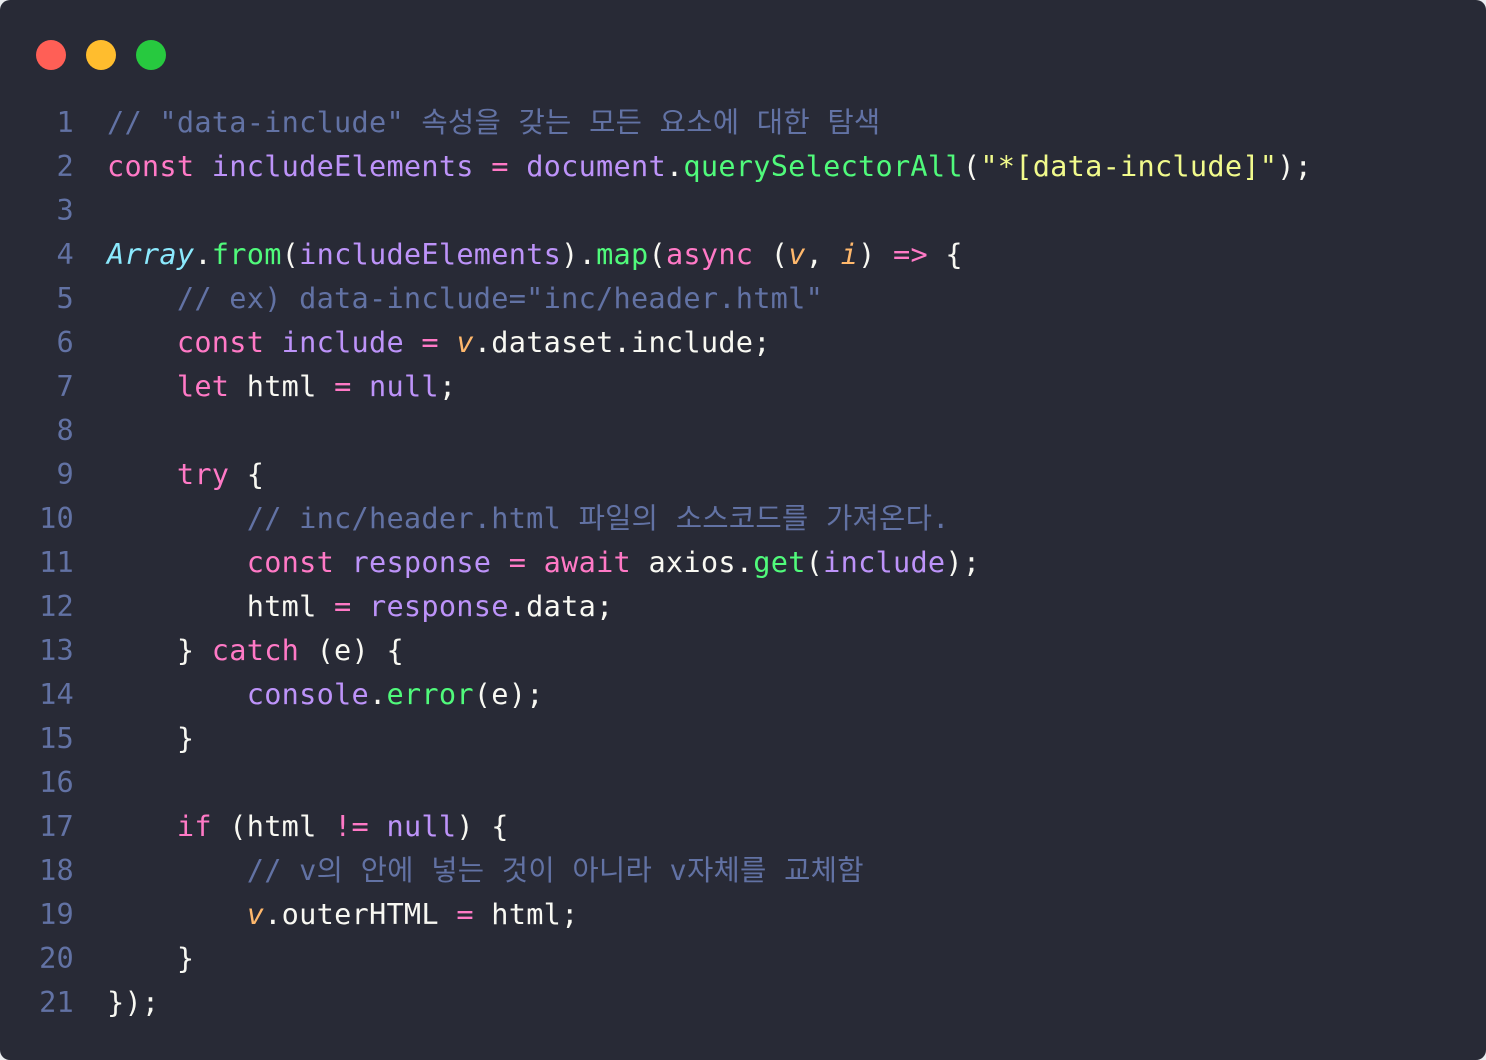  What do you see at coordinates (65, 342) in the screenshot?
I see `line-number: 6` at bounding box center [65, 342].